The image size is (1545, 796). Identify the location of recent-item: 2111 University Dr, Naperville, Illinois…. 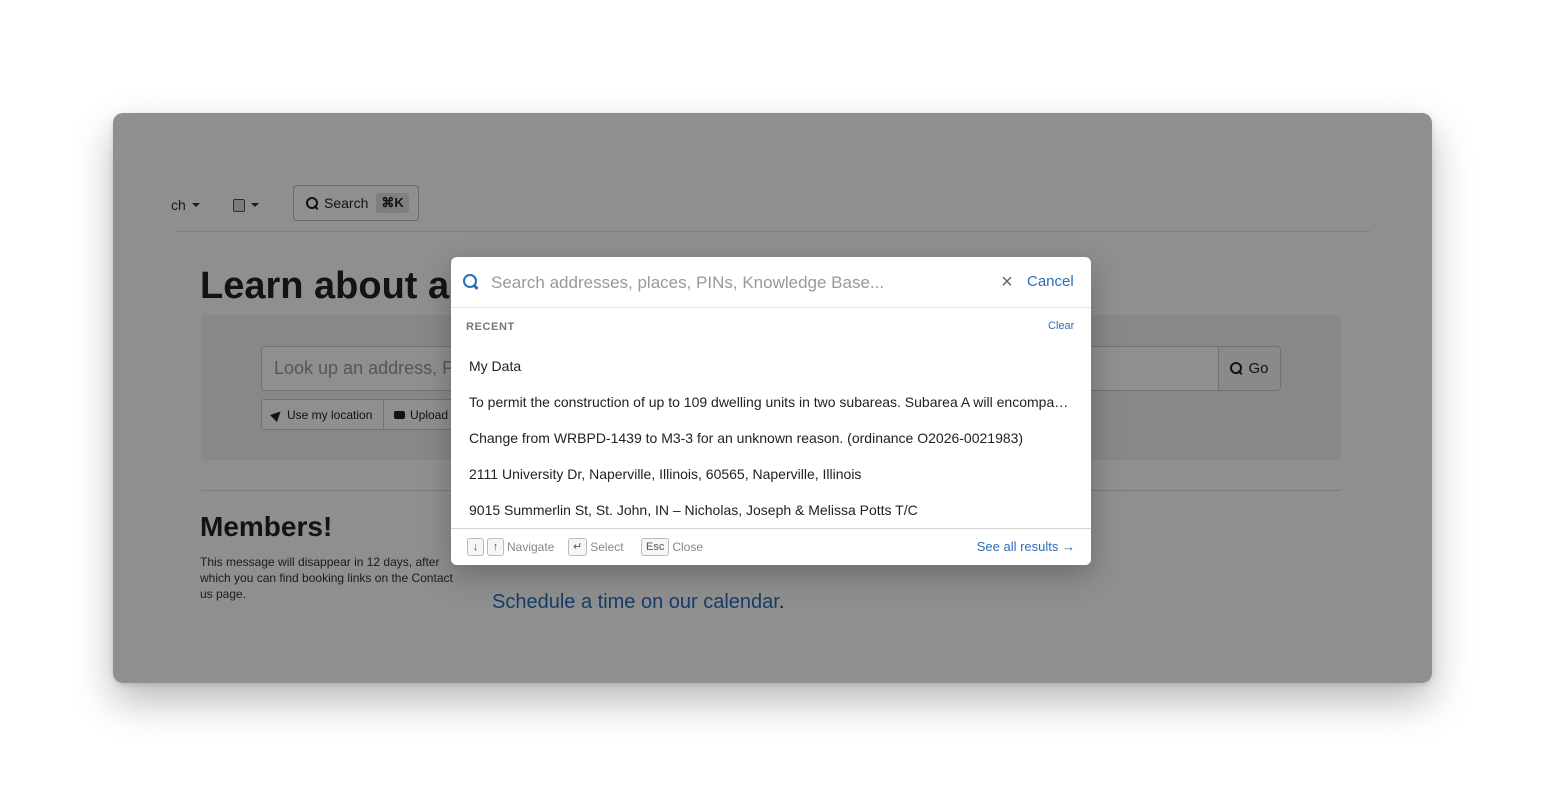
(771, 474).